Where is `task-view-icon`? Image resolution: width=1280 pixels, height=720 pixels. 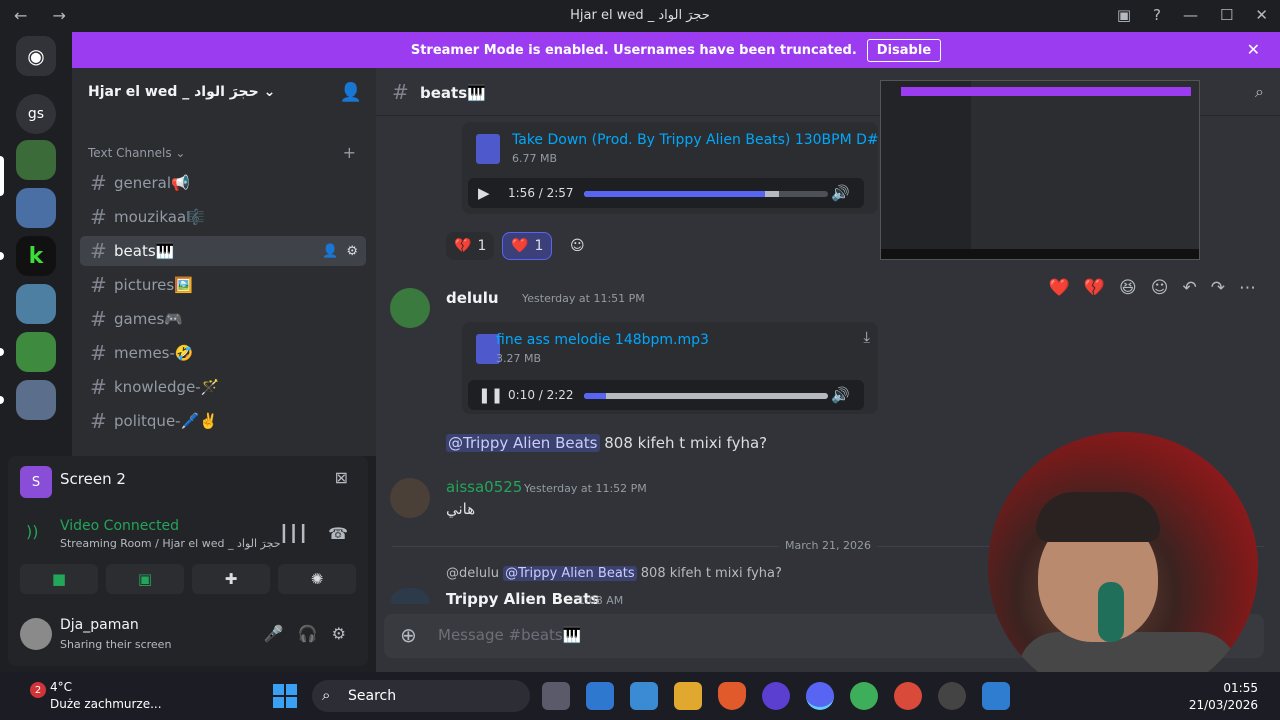 task-view-icon is located at coordinates (556, 696).